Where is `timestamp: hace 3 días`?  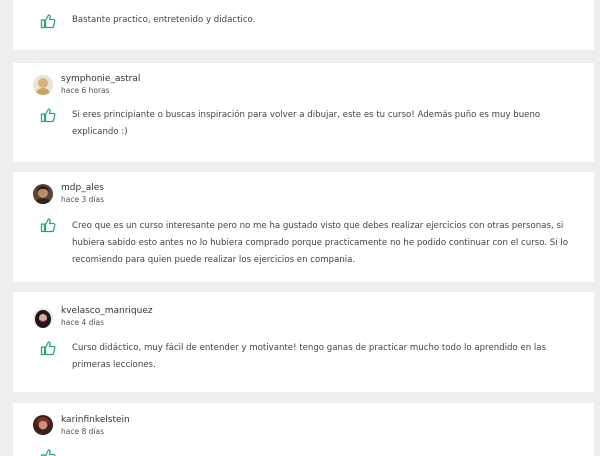
timestamp: hace 3 días is located at coordinates (82, 199).